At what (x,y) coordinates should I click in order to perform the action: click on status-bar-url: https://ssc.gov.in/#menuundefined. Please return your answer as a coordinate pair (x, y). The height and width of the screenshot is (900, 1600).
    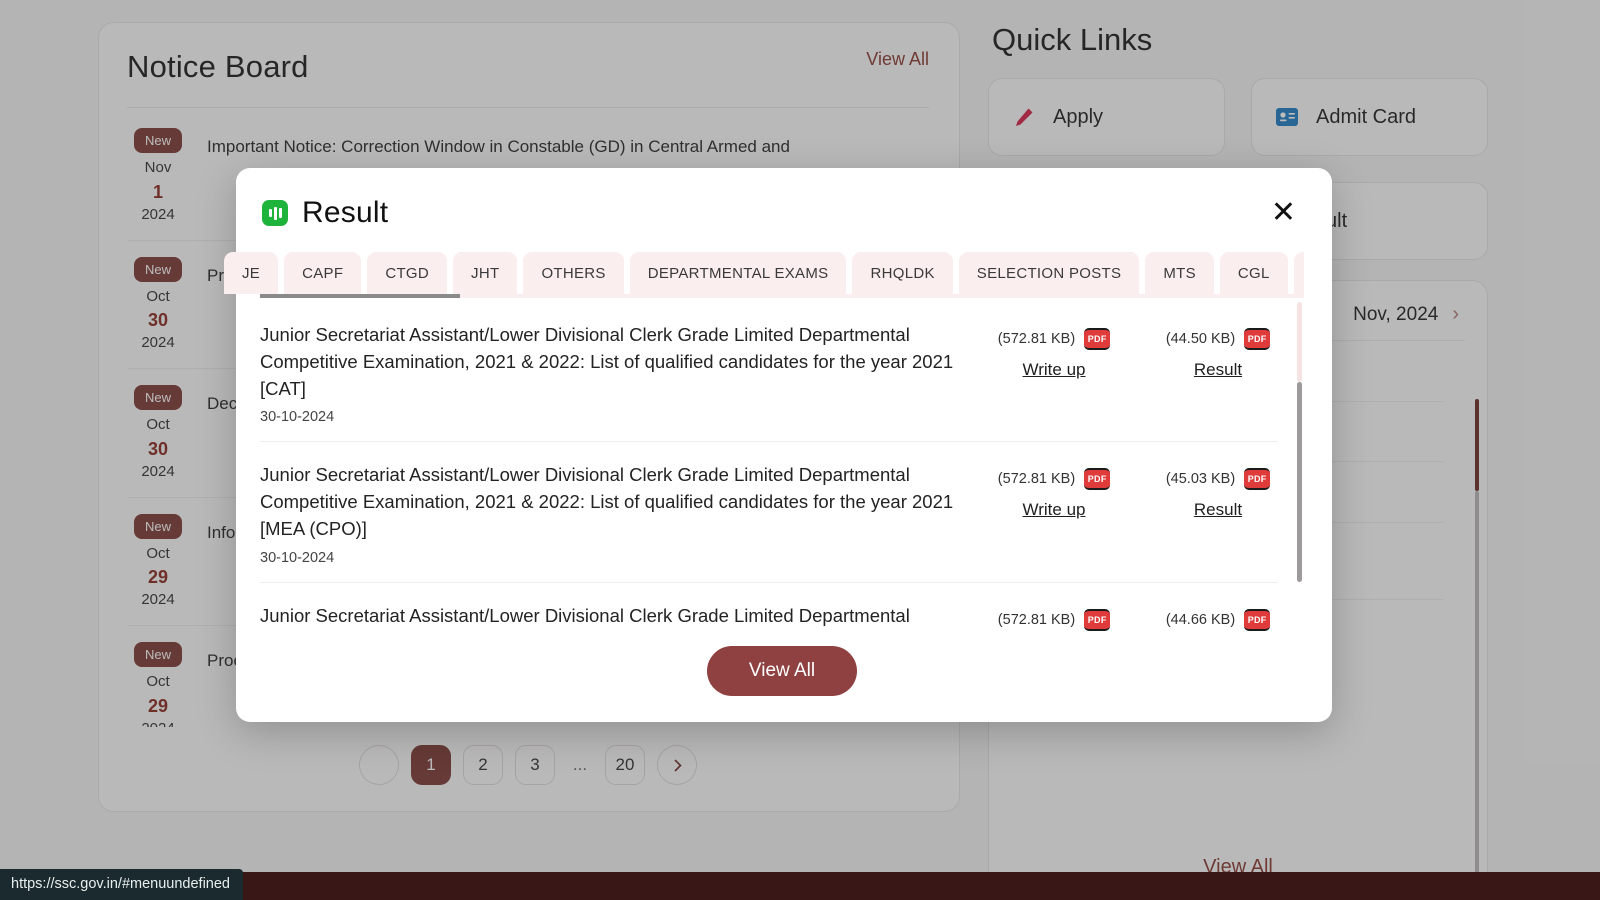
    Looking at the image, I should click on (121, 884).